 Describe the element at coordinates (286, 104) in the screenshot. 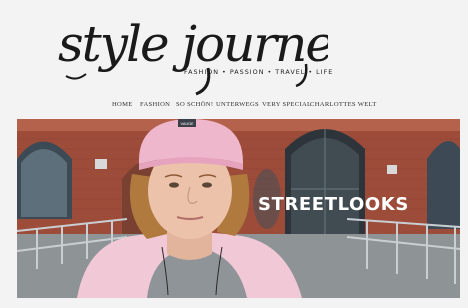

I see `nav-item-very-special: VERY SPECIAL` at that location.